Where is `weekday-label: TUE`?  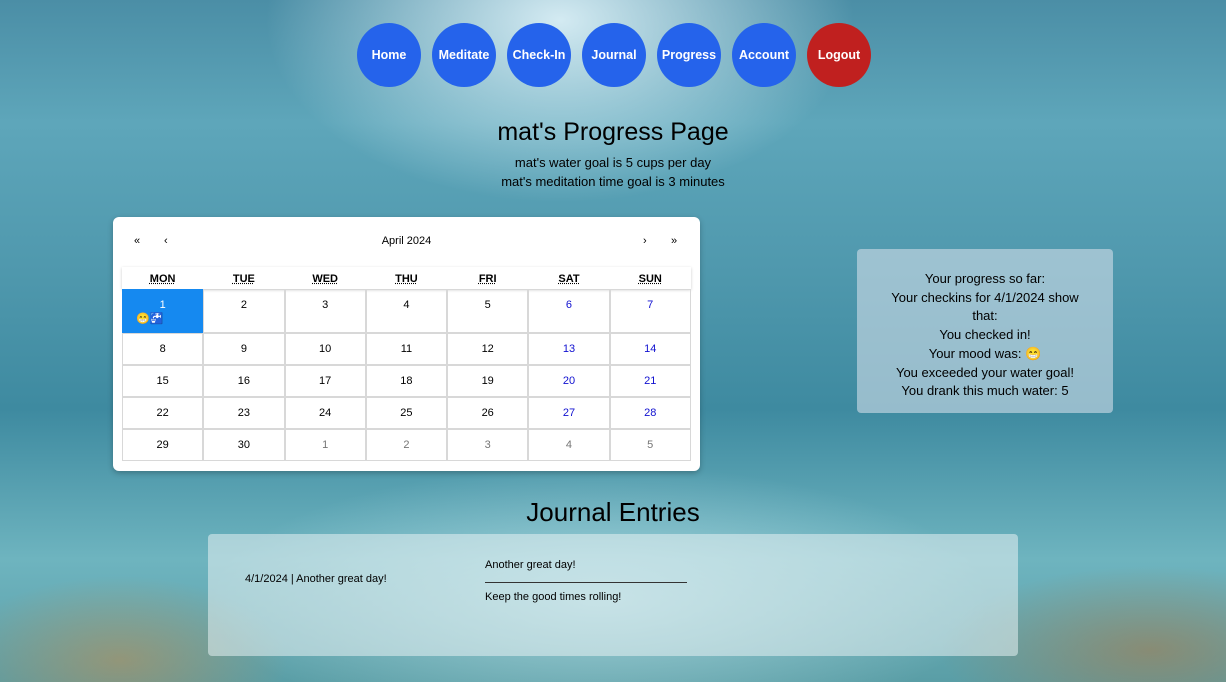 weekday-label: TUE is located at coordinates (243, 279).